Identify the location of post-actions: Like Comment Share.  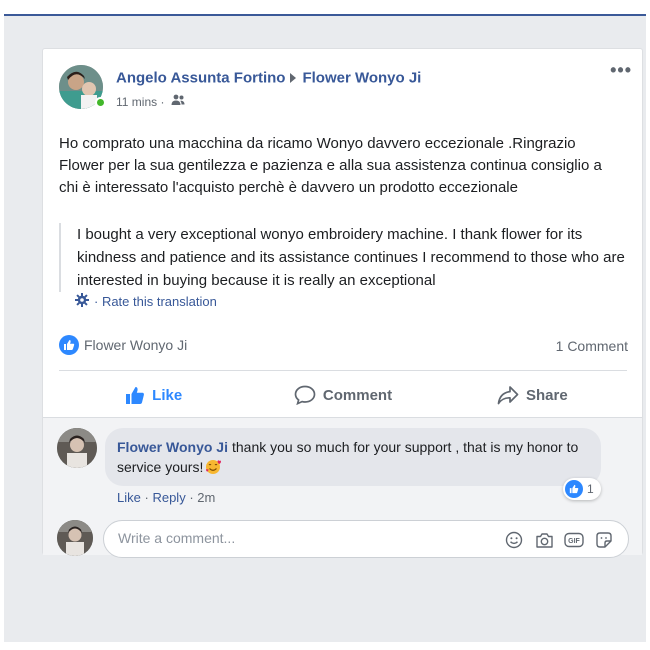
(343, 395).